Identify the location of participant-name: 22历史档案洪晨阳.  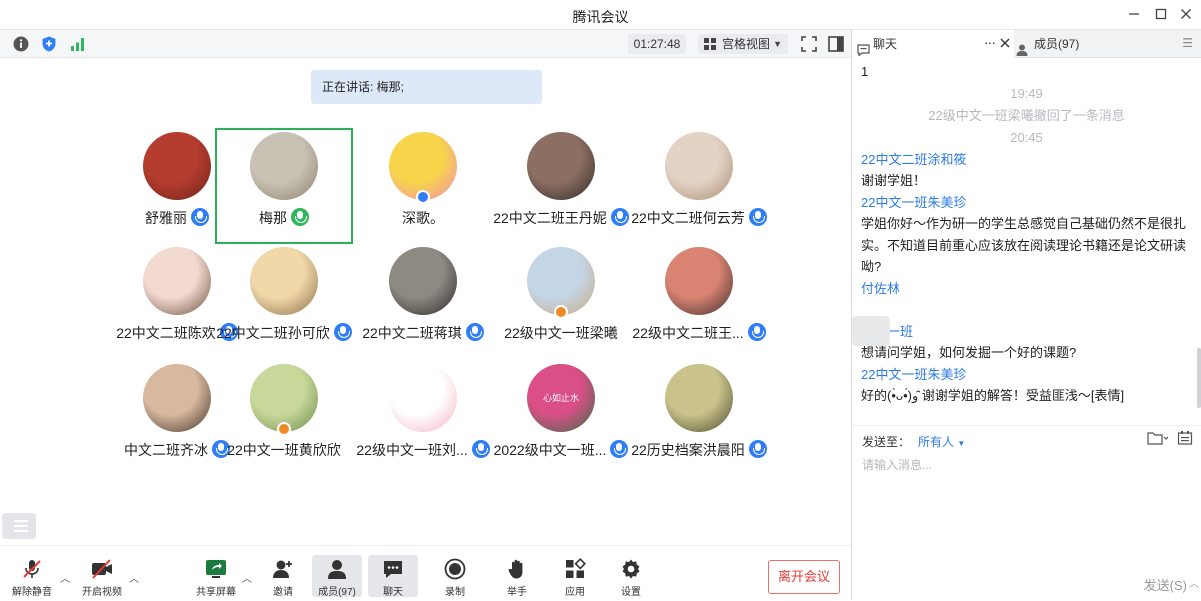
(688, 450).